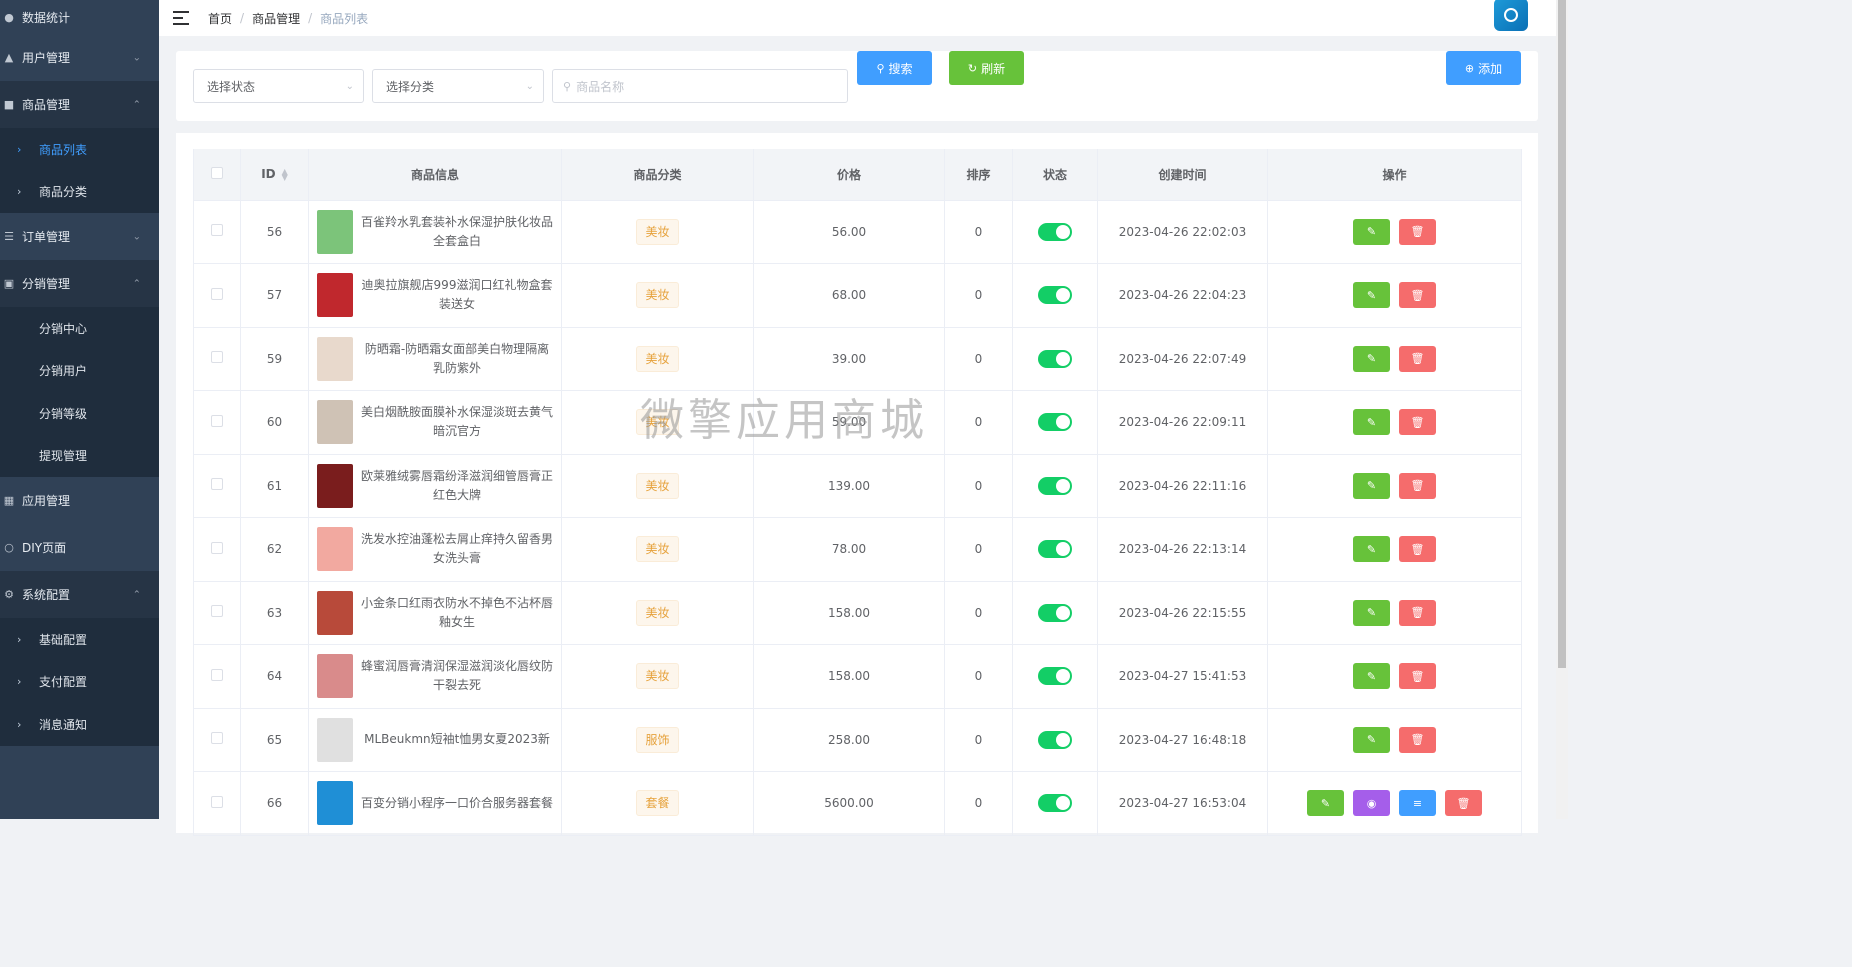 This screenshot has height=967, width=1852. I want to click on product-name-input: ⚲ 商品名称, so click(700, 86).